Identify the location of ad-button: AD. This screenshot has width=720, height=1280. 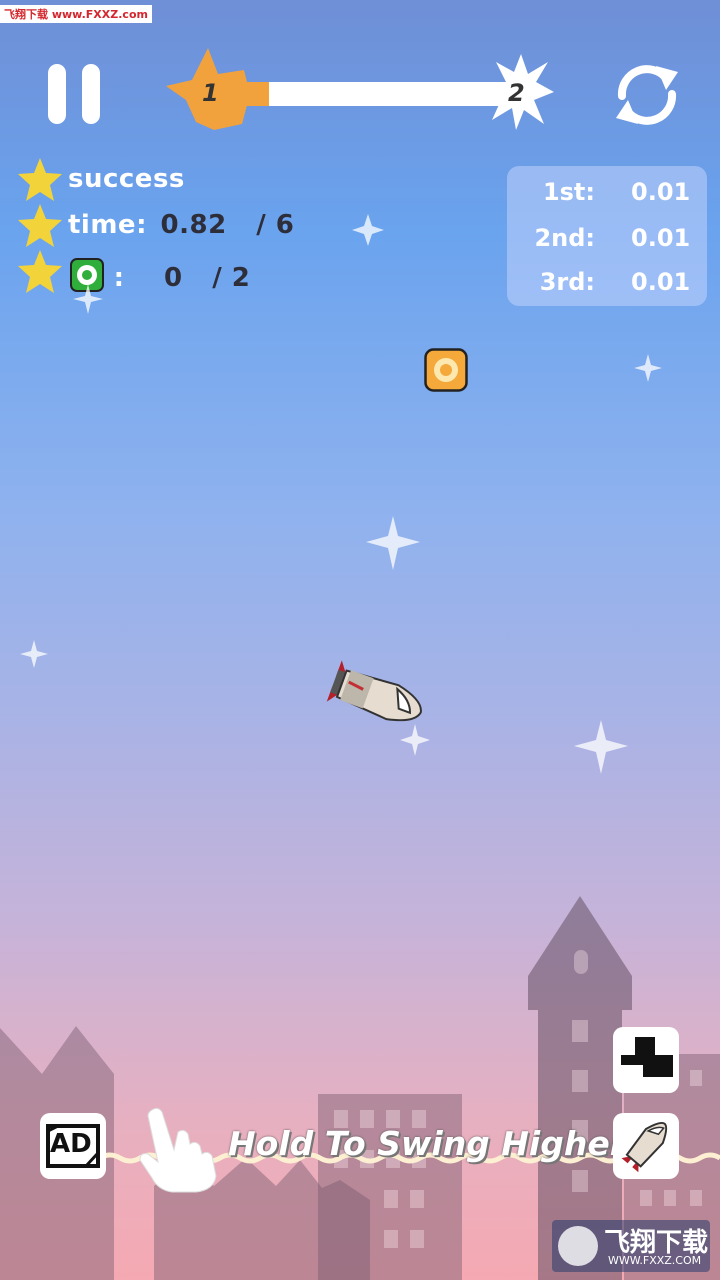
(73, 1146).